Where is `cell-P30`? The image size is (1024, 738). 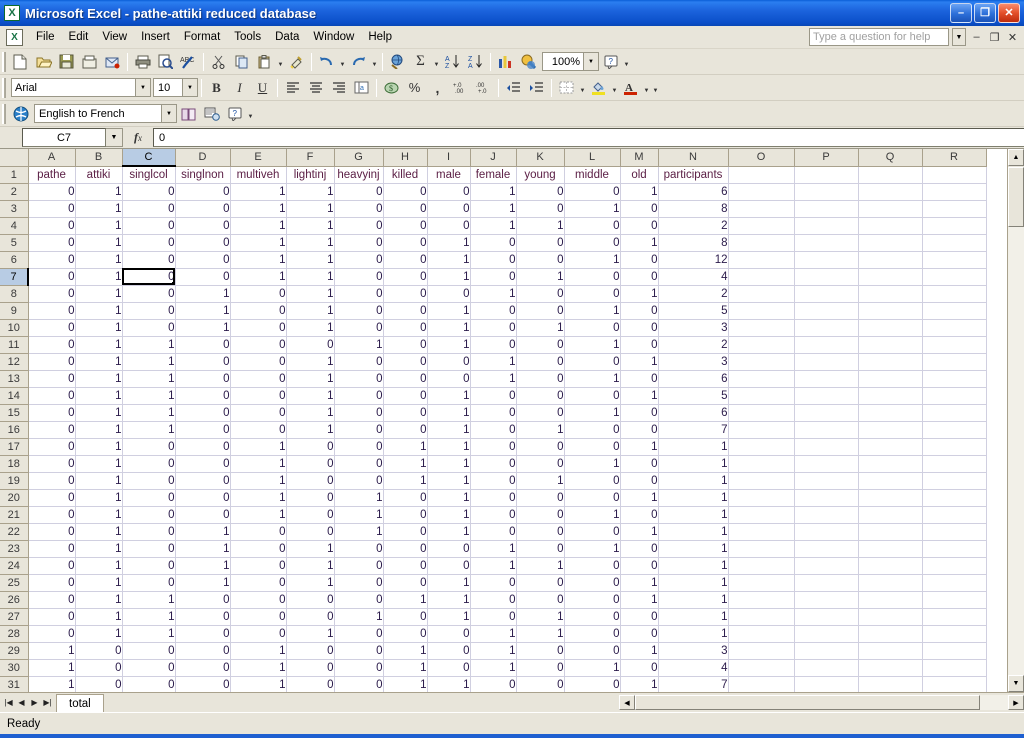 cell-P30 is located at coordinates (826, 668).